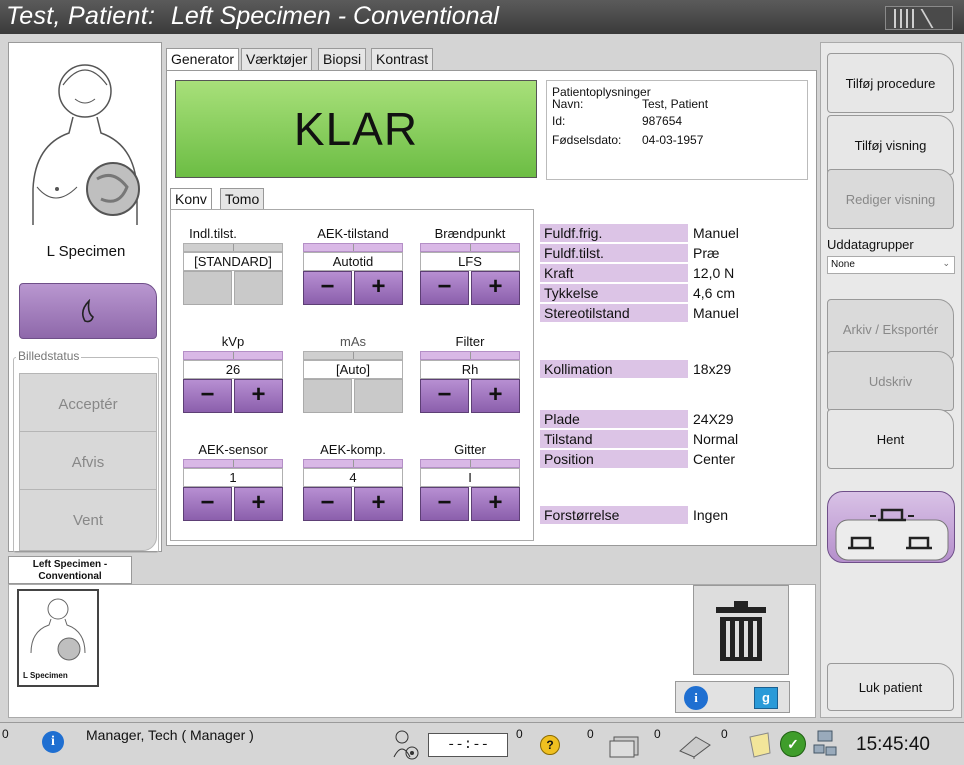 This screenshot has height=765, width=964. What do you see at coordinates (327, 288) in the screenshot?
I see `aec-mode-minus-button: −` at bounding box center [327, 288].